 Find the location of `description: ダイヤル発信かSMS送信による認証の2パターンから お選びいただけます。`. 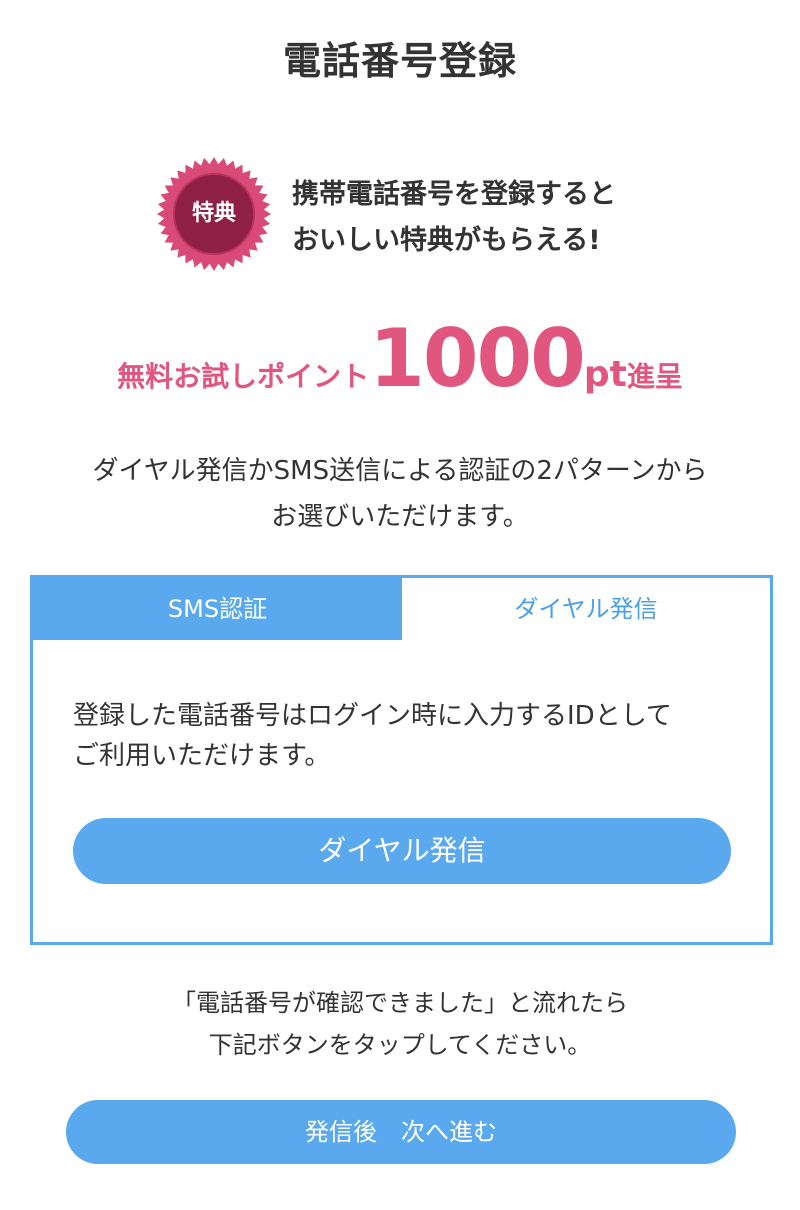

description: ダイヤル発信かSMS送信による認証の2パターンから お選びいただけます。 is located at coordinates (400, 494).